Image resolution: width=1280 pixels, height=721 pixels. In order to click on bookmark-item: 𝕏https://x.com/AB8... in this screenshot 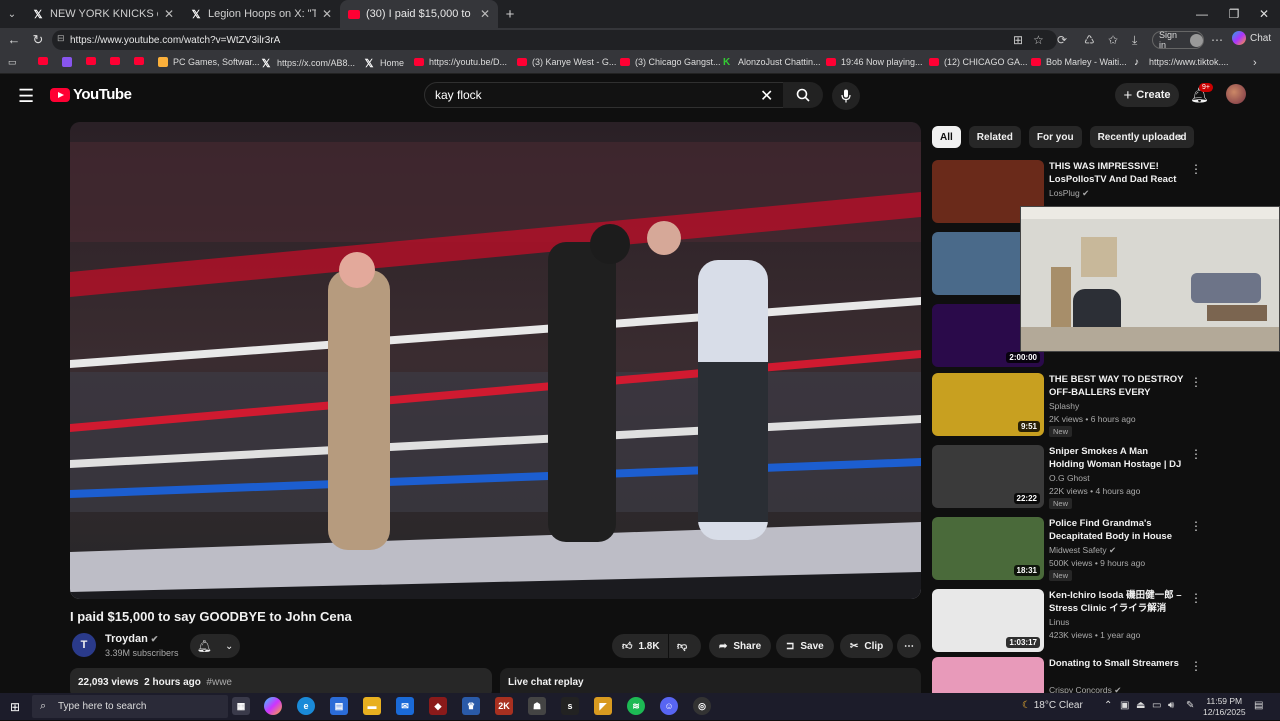, I will do `click(307, 63)`.